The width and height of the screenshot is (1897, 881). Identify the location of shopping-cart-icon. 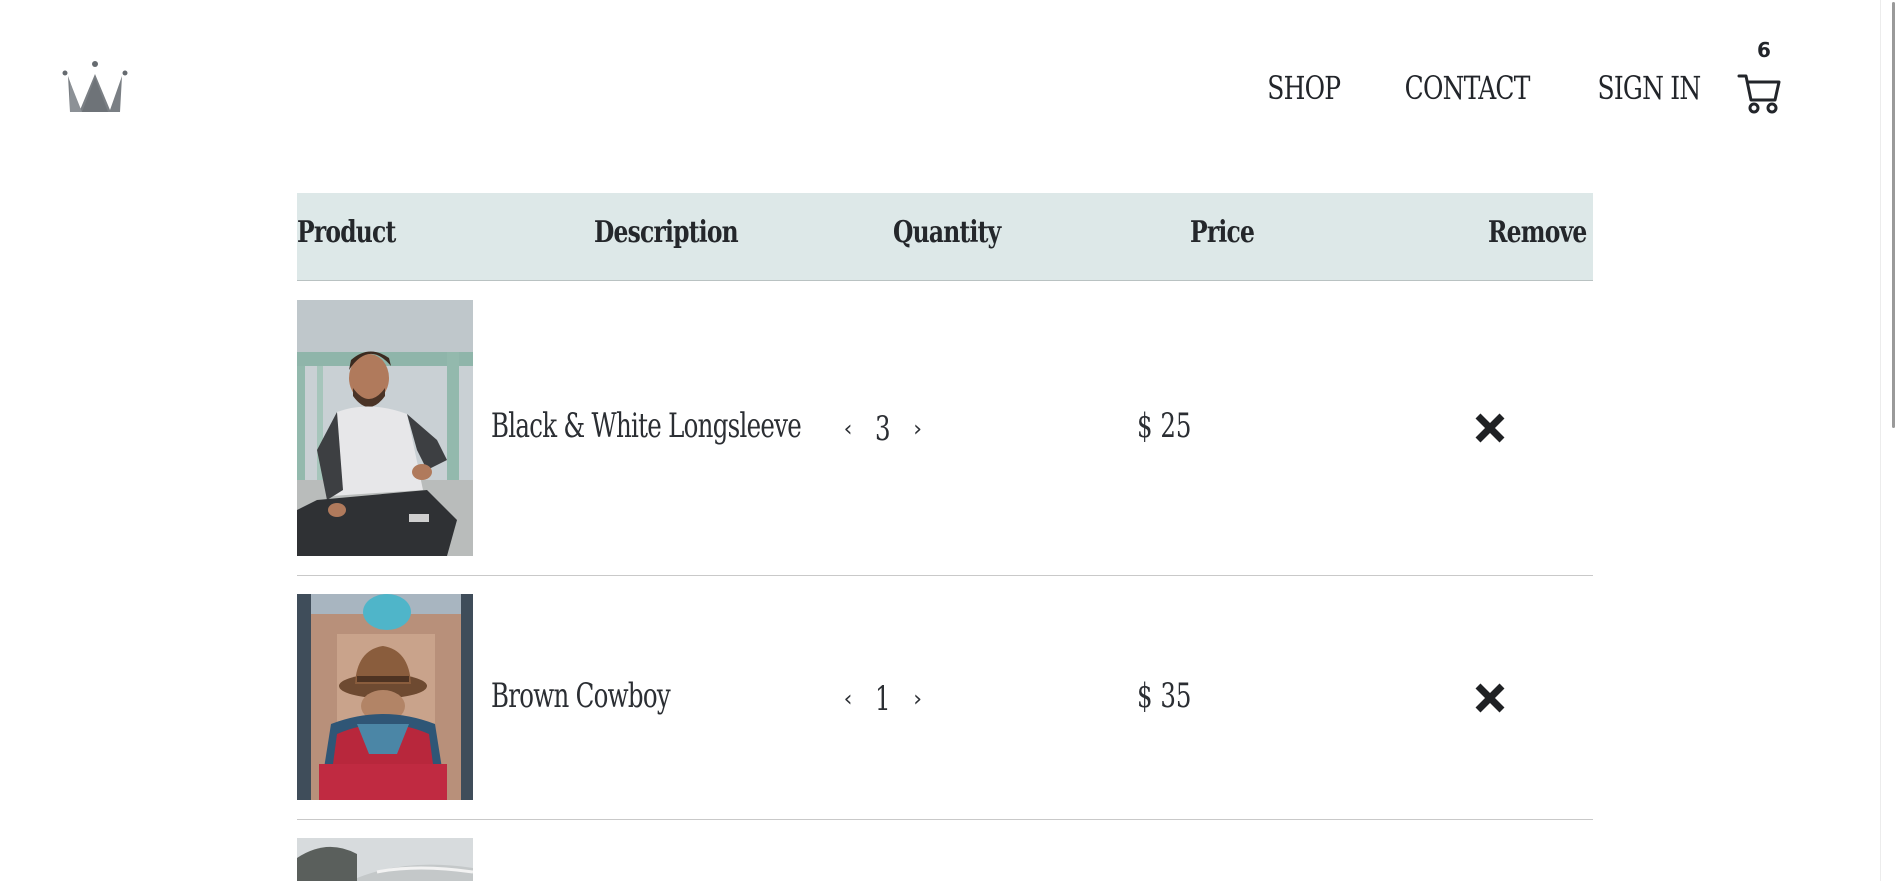
(1759, 94).